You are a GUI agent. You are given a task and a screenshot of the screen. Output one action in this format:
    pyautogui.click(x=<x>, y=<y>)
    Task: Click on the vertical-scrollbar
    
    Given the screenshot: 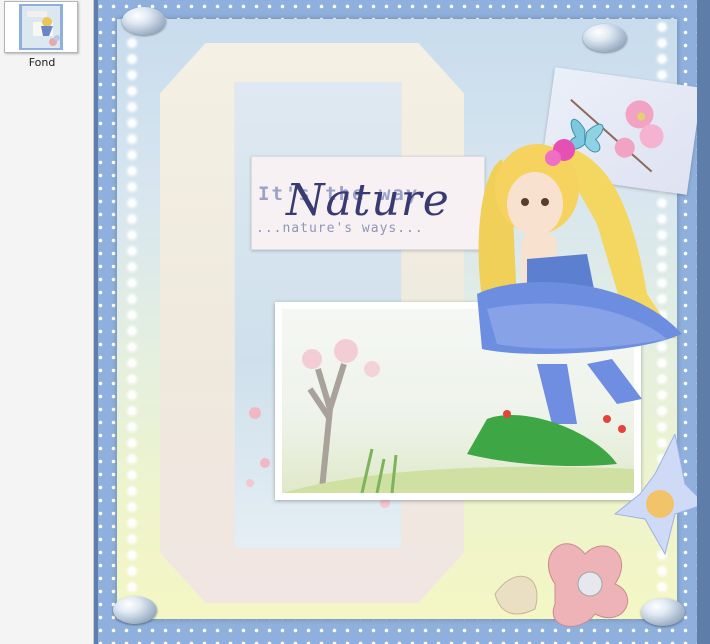 What is the action you would take?
    pyautogui.click(x=703, y=322)
    